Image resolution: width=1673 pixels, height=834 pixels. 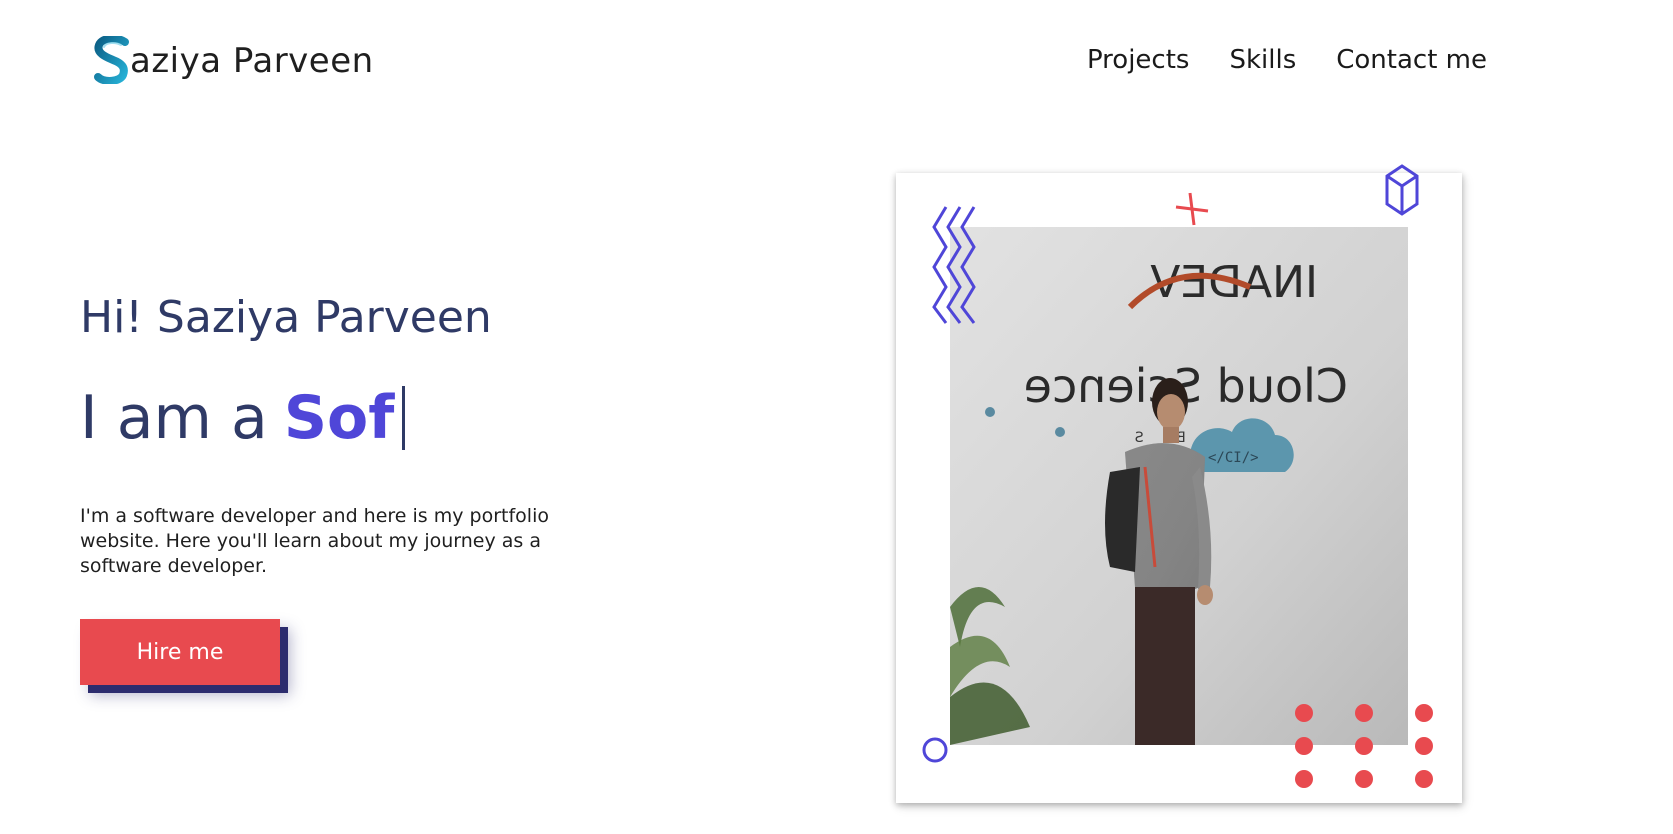 I want to click on cube-decoration-icon, so click(x=1402, y=190).